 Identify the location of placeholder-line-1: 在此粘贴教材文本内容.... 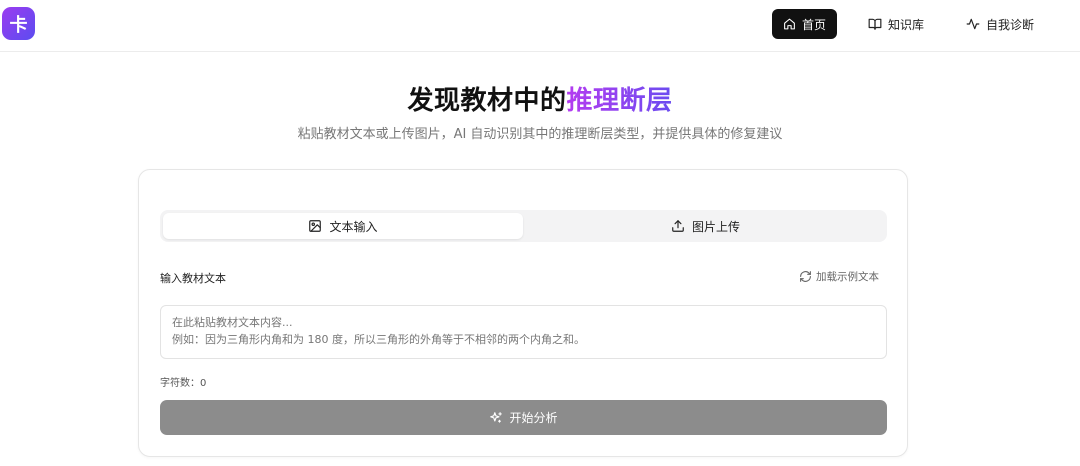
(232, 322).